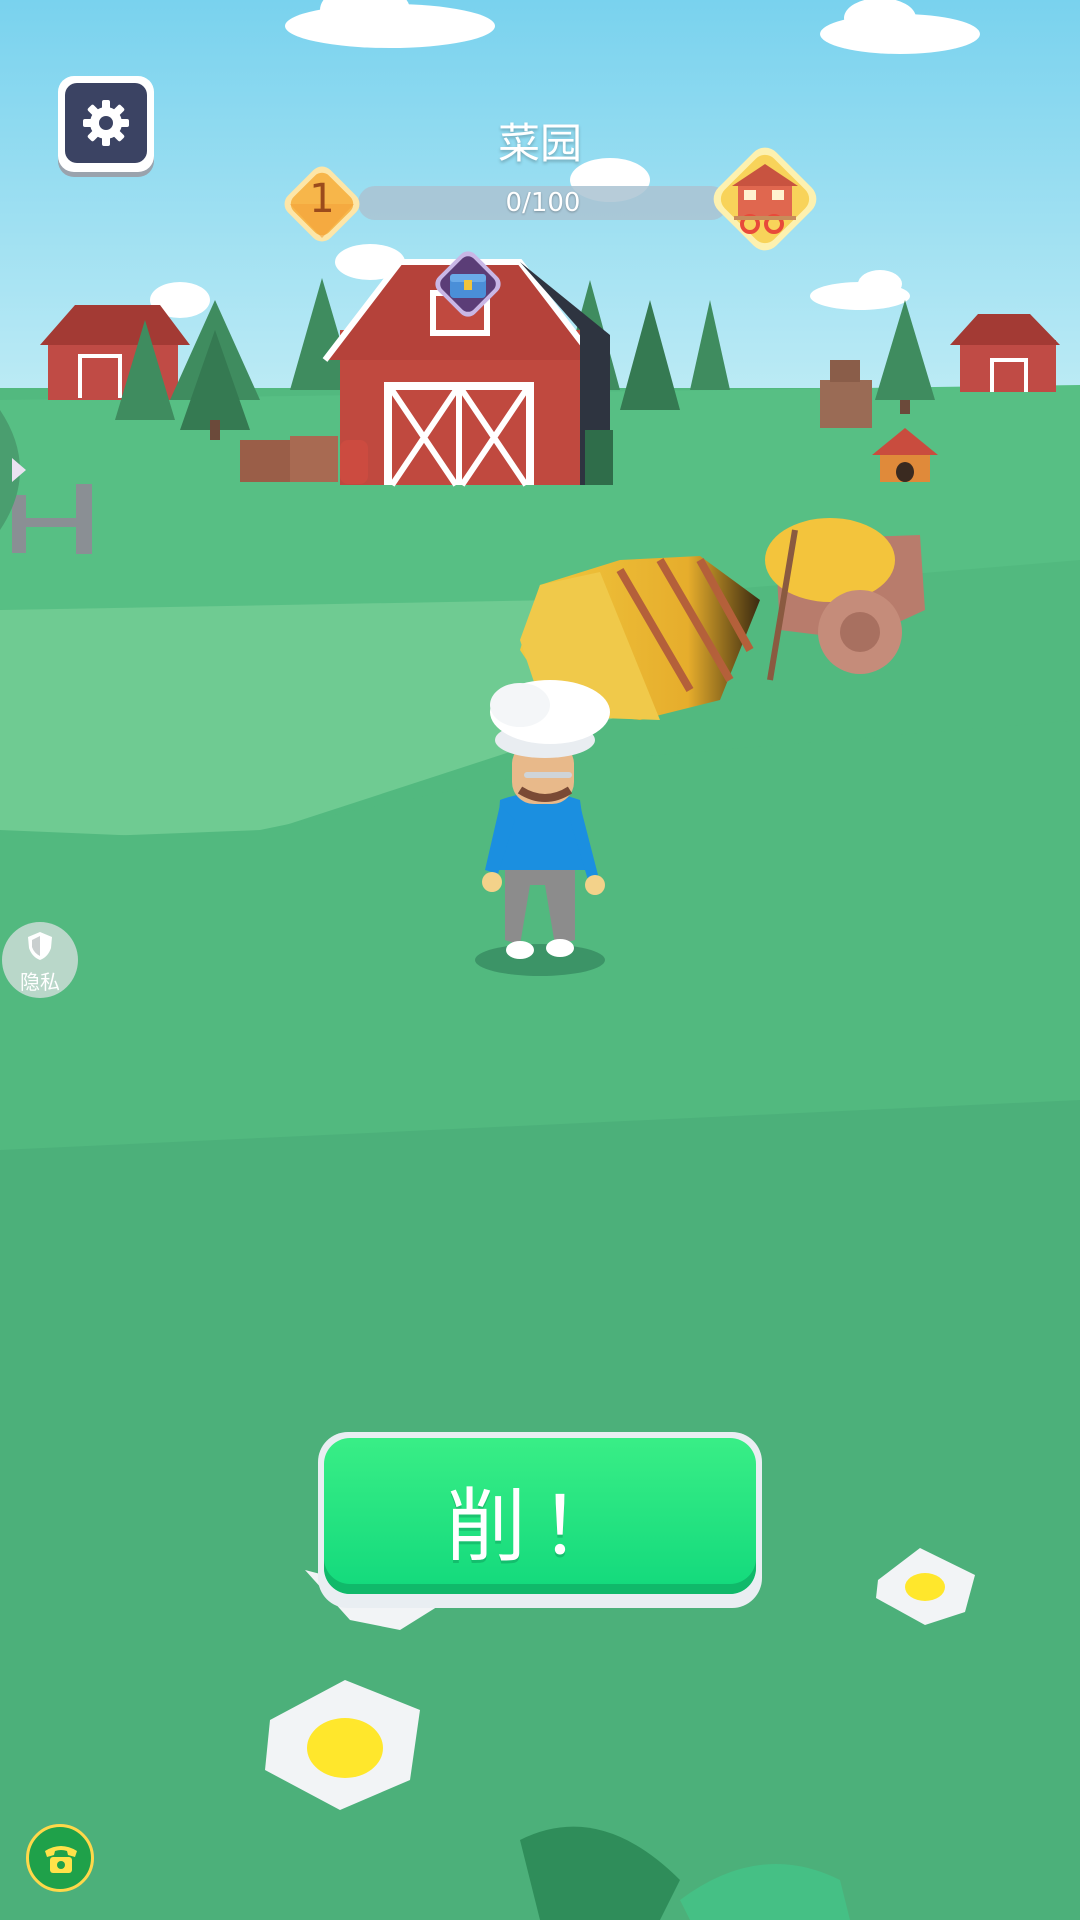 This screenshot has height=1920, width=1080. I want to click on next-level-house-icon, so click(765, 199).